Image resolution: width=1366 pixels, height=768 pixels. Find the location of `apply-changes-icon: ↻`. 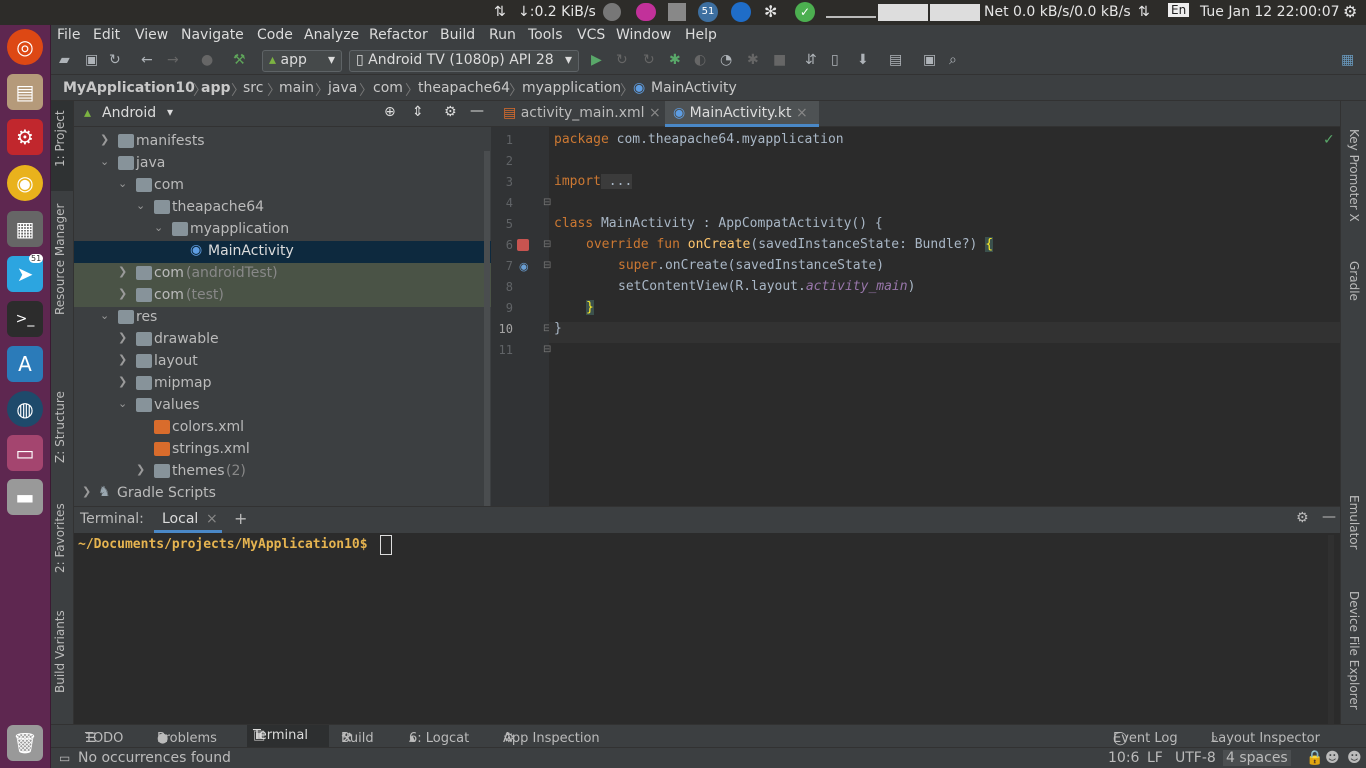

apply-changes-icon: ↻ is located at coordinates (622, 60).